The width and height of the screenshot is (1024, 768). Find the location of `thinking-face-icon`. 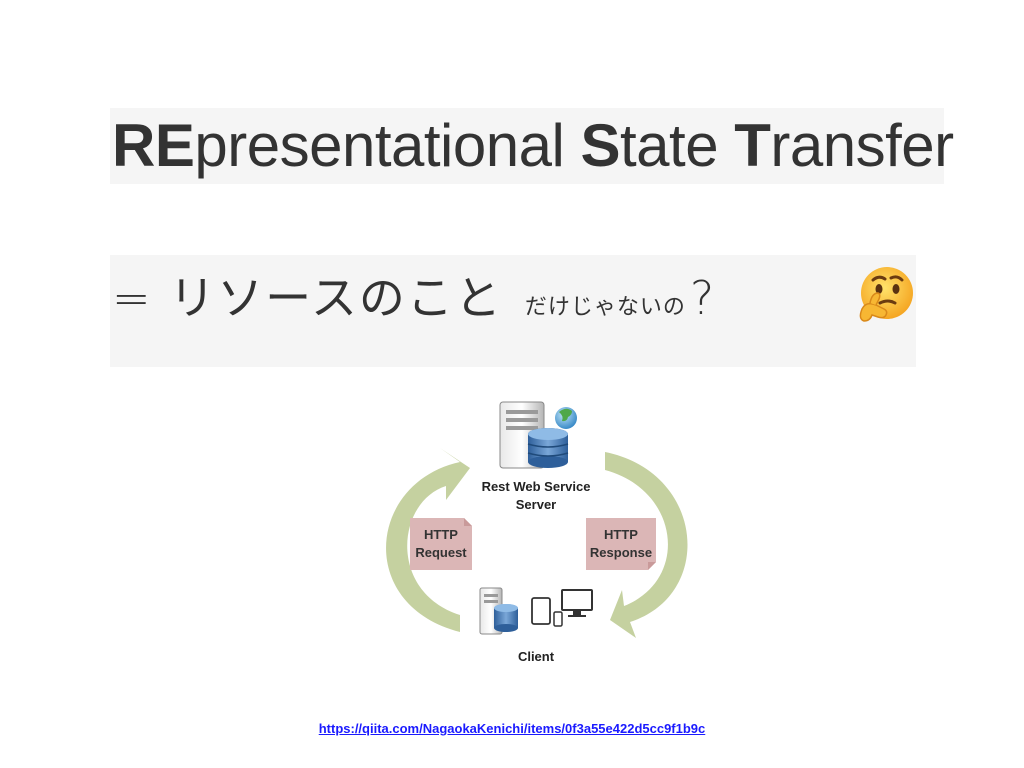

thinking-face-icon is located at coordinates (886, 294).